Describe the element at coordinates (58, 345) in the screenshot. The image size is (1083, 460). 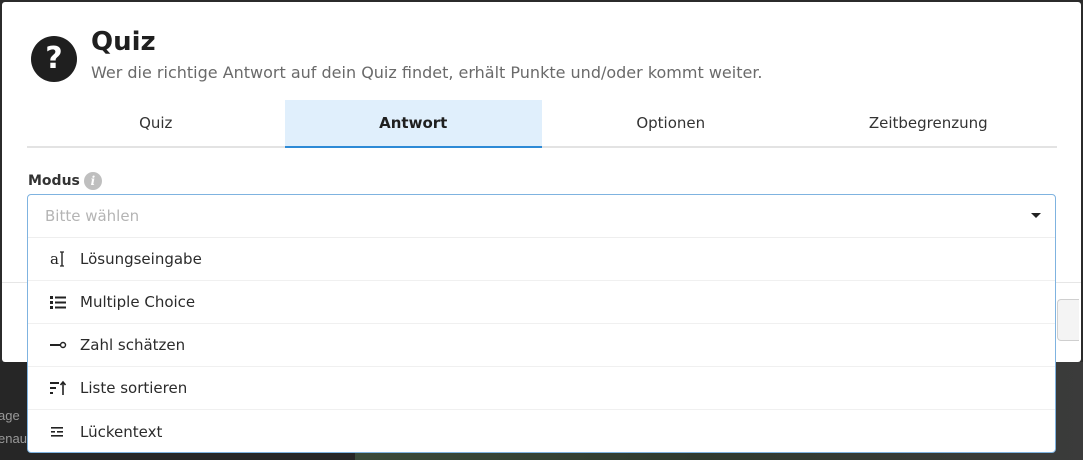
I see `slider-icon` at that location.